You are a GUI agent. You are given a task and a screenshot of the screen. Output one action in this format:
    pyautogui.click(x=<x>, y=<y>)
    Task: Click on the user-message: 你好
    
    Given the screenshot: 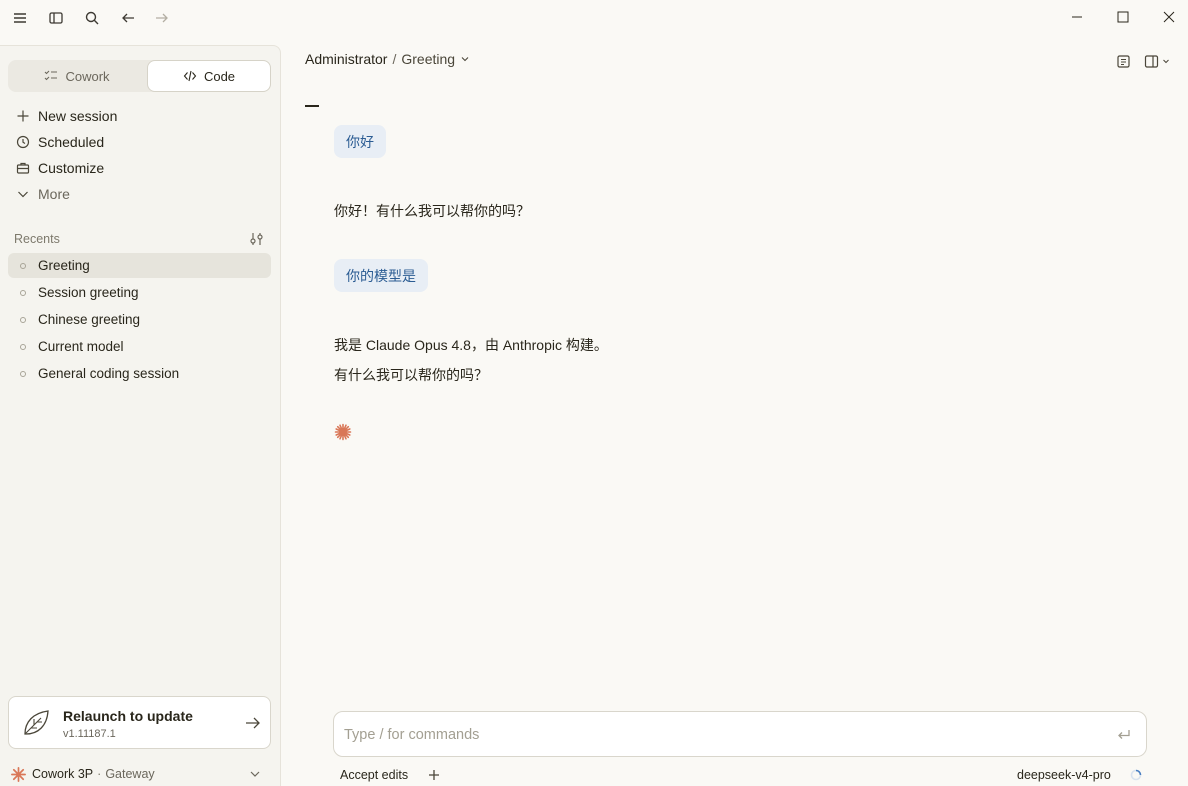 What is the action you would take?
    pyautogui.click(x=360, y=141)
    